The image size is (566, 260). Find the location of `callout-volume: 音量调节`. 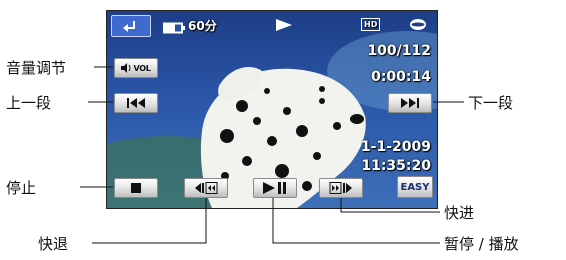

callout-volume: 音量调节 is located at coordinates (36, 68).